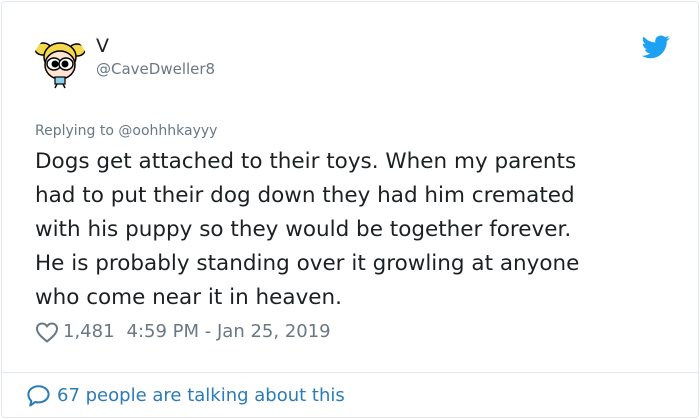  What do you see at coordinates (229, 332) in the screenshot?
I see `timestamp: 4:59 PM - Jan 25, 2019` at bounding box center [229, 332].